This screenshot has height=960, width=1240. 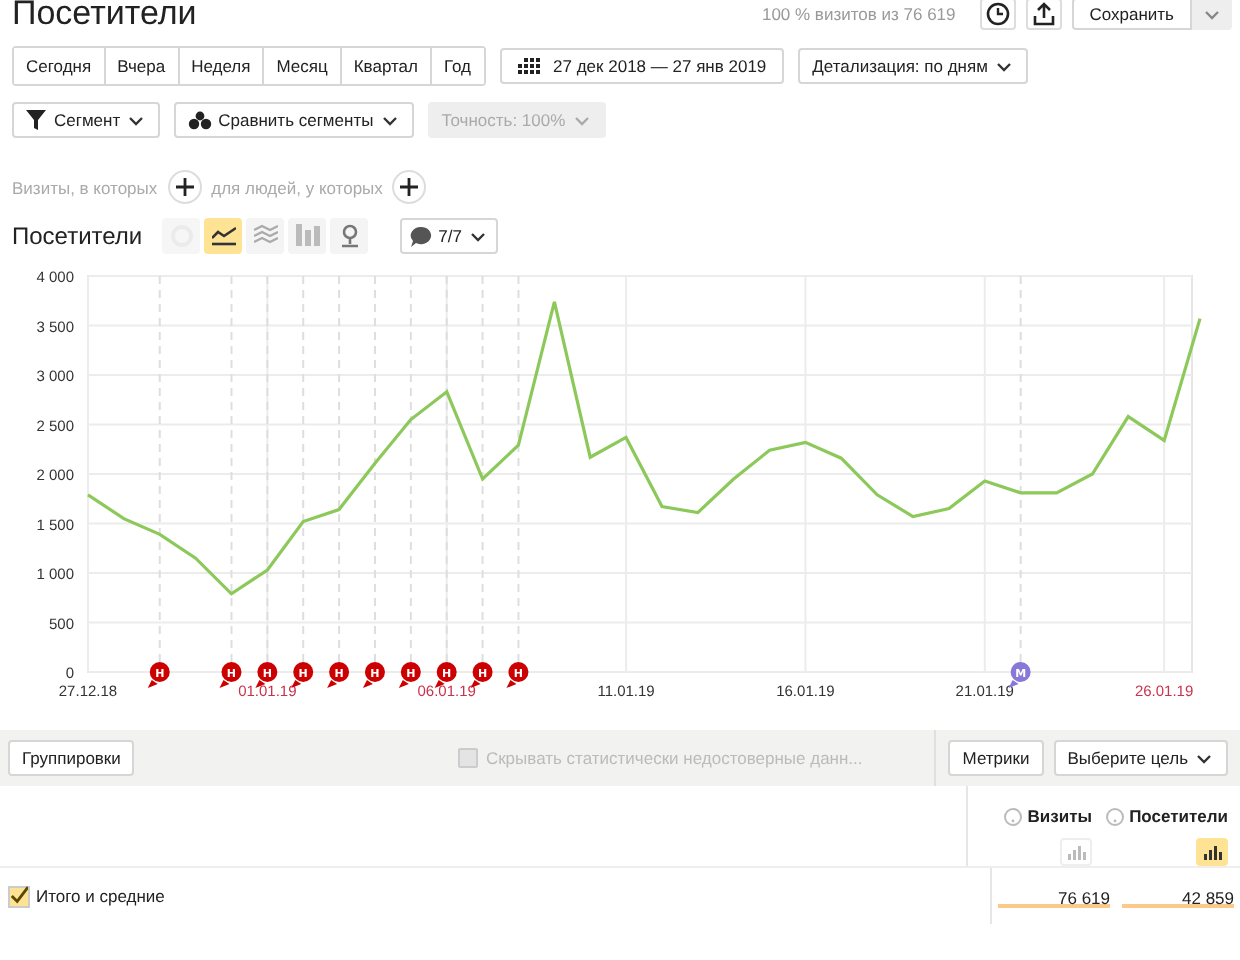 What do you see at coordinates (642, 66) in the screenshot?
I see `date-range-button: 27 дек 2018 — 27 янв 2019` at bounding box center [642, 66].